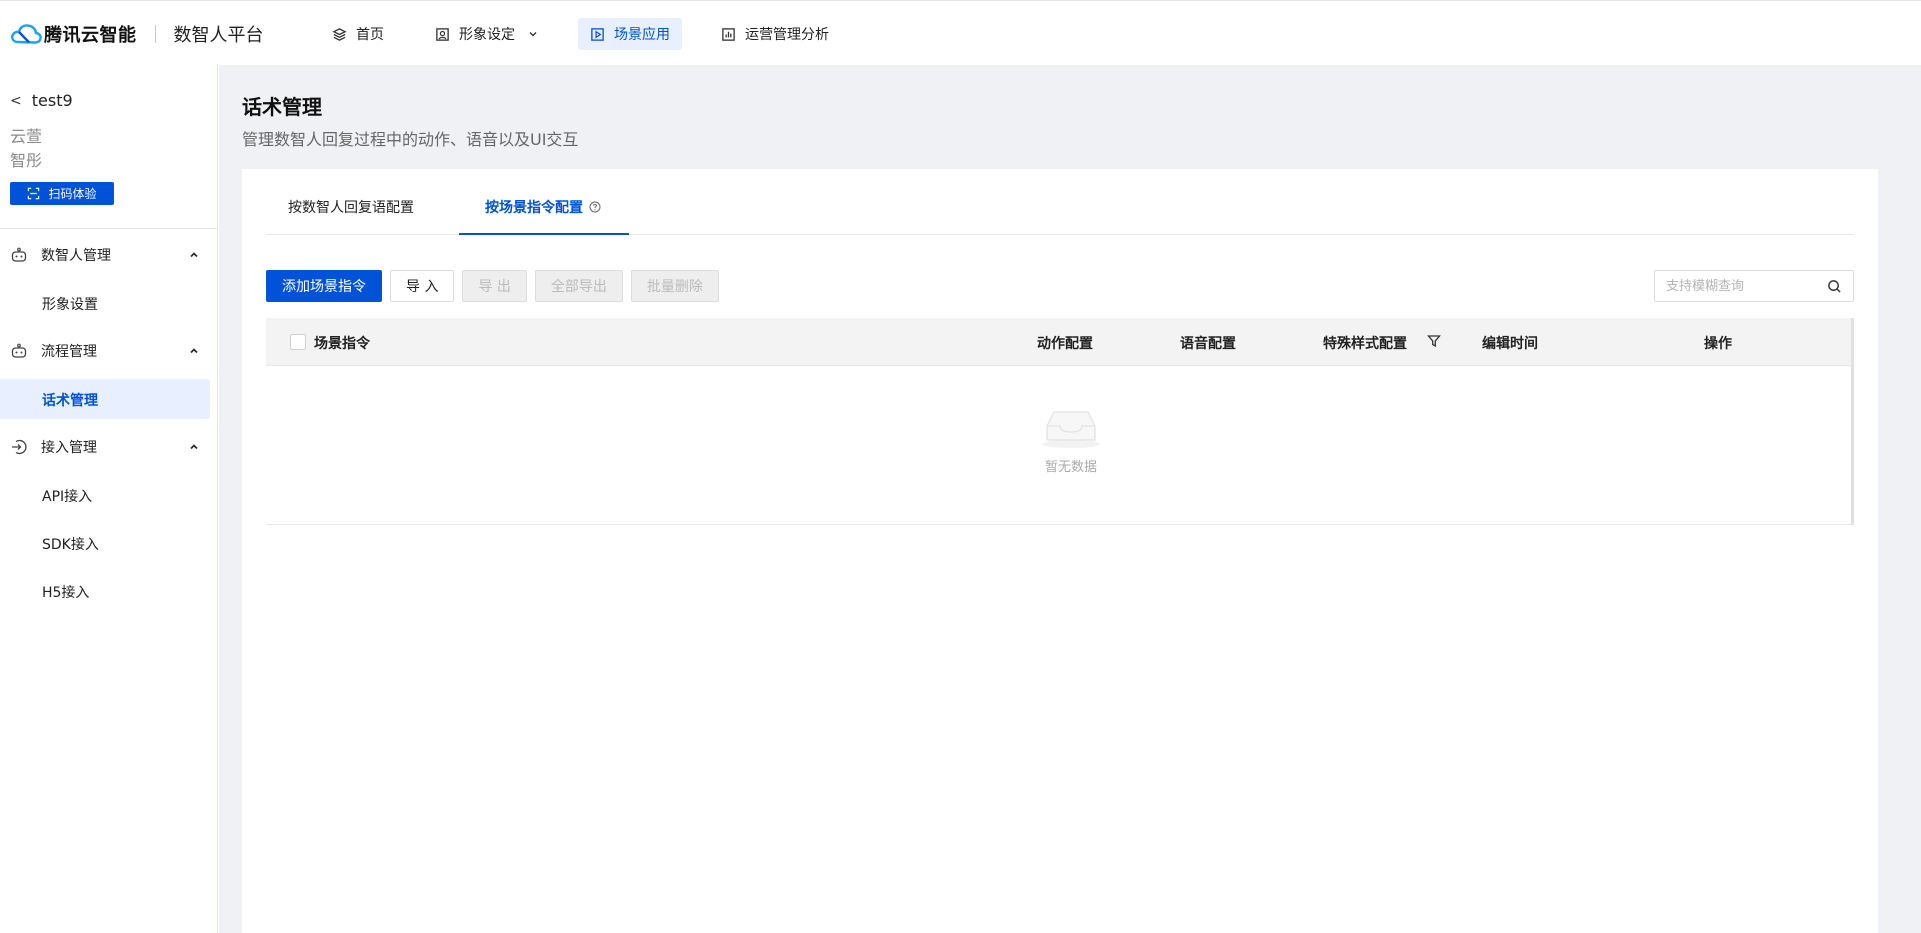 The width and height of the screenshot is (1921, 933). Describe the element at coordinates (1208, 344) in the screenshot. I see `column-voice-config: 语音配置` at that location.